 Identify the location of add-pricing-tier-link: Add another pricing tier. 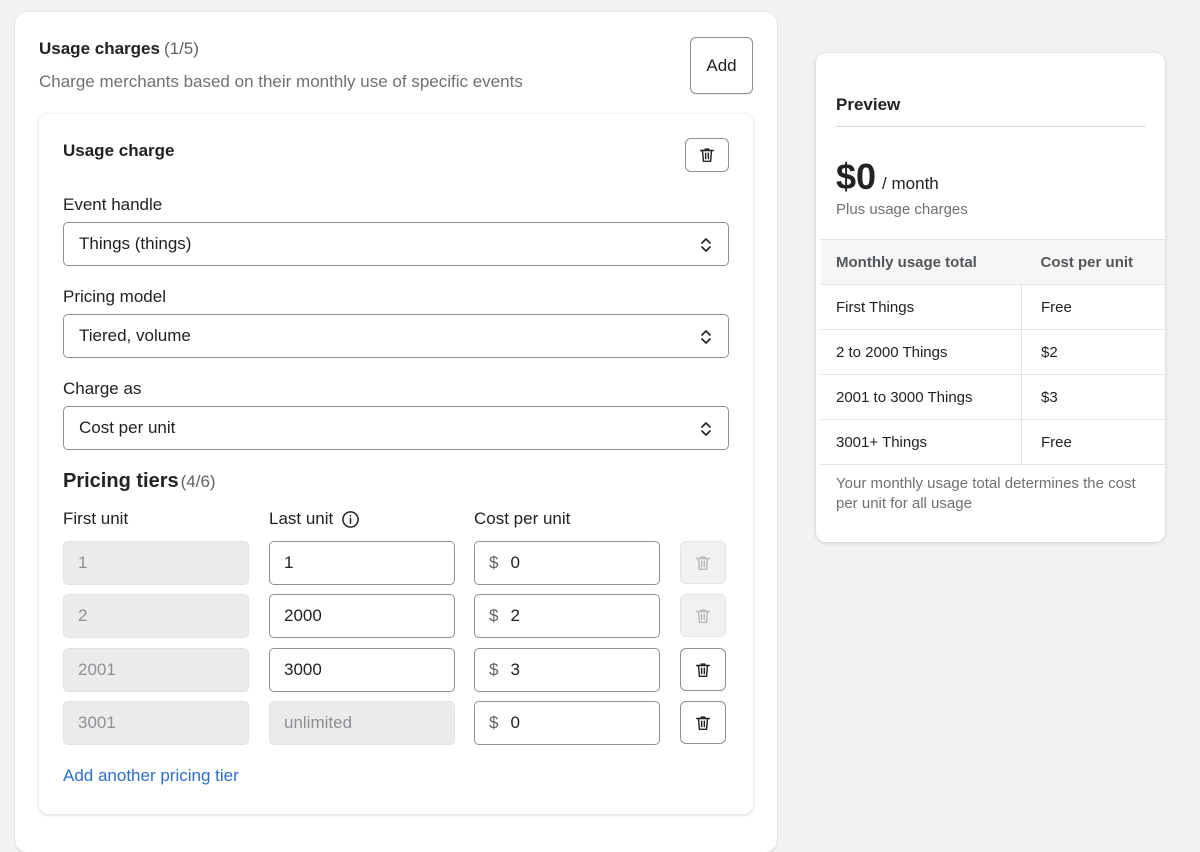
(151, 776).